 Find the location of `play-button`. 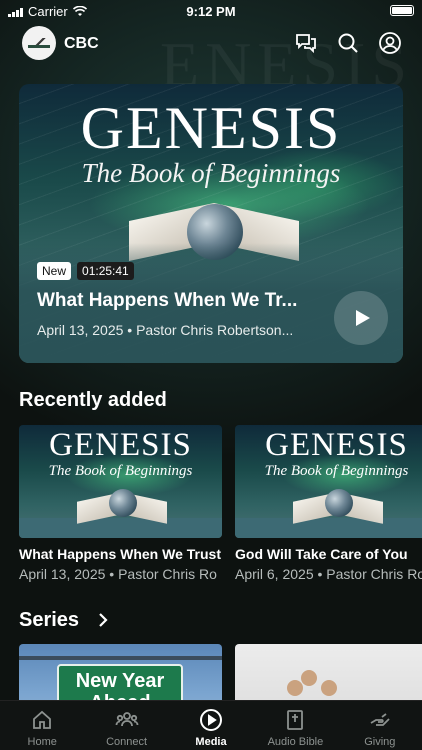

play-button is located at coordinates (361, 318).